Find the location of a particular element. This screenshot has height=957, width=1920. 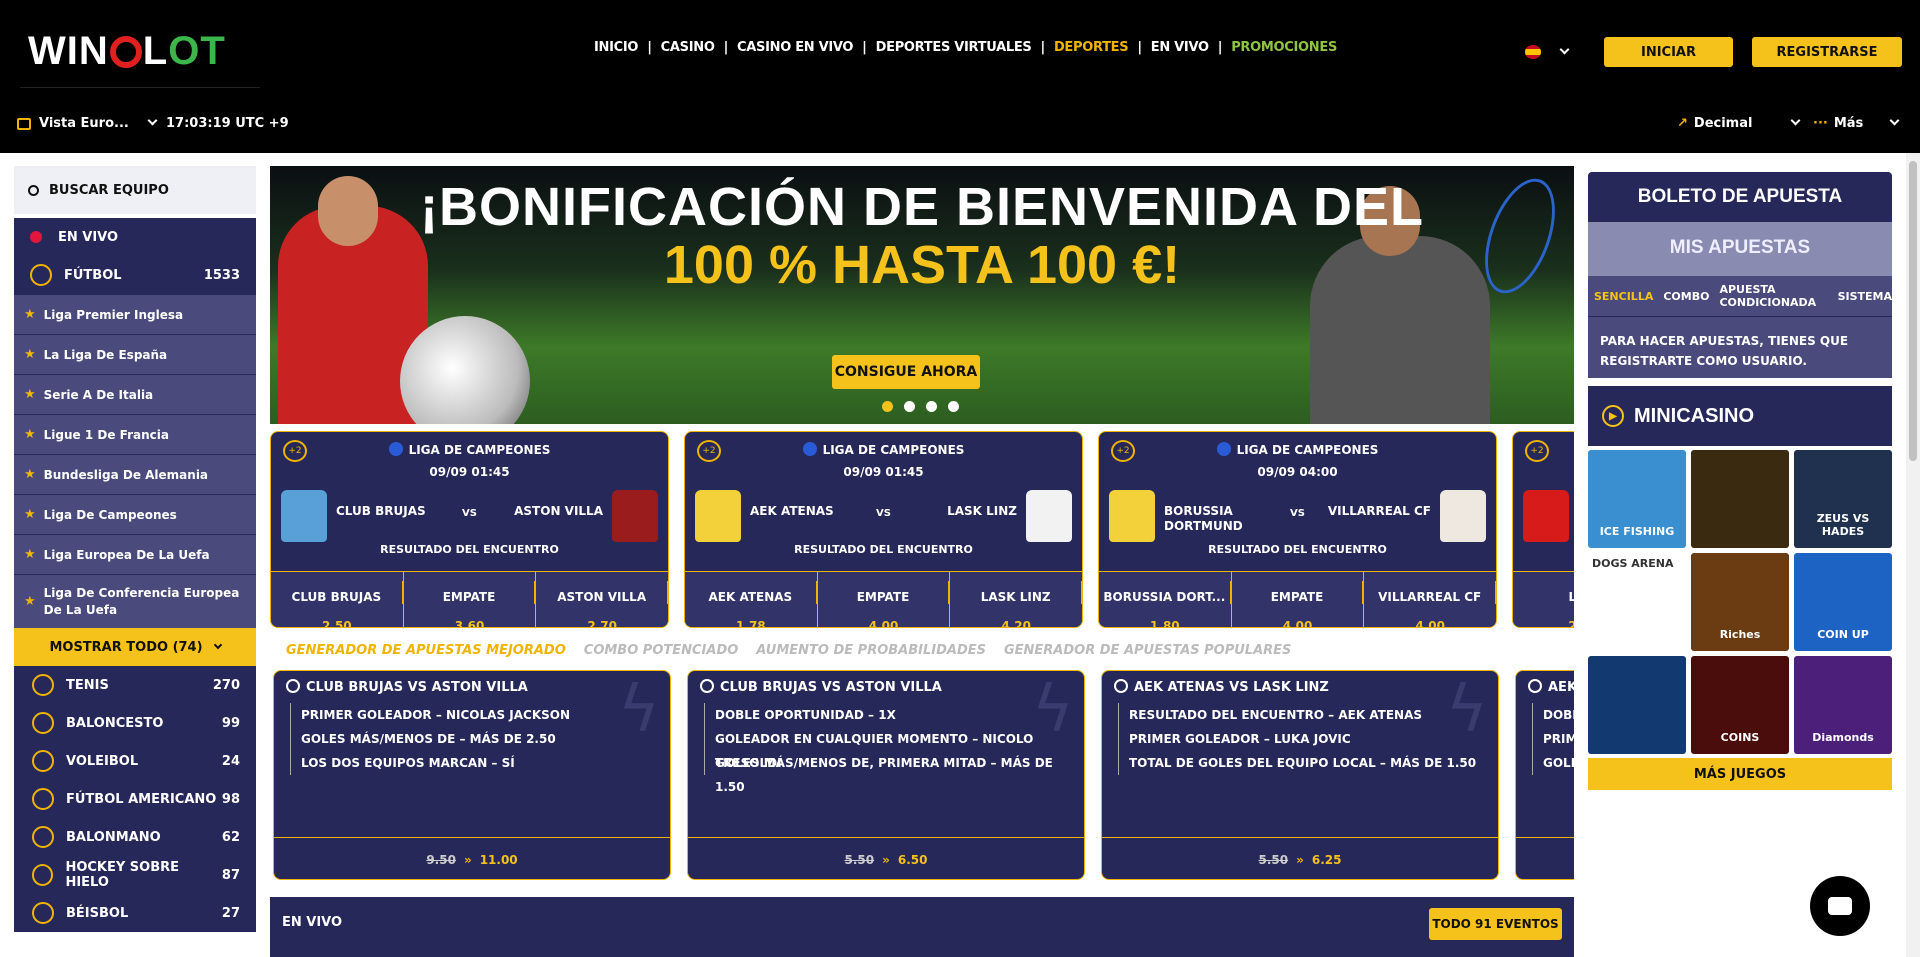

page-scrollbar is located at coordinates (1913, 555).